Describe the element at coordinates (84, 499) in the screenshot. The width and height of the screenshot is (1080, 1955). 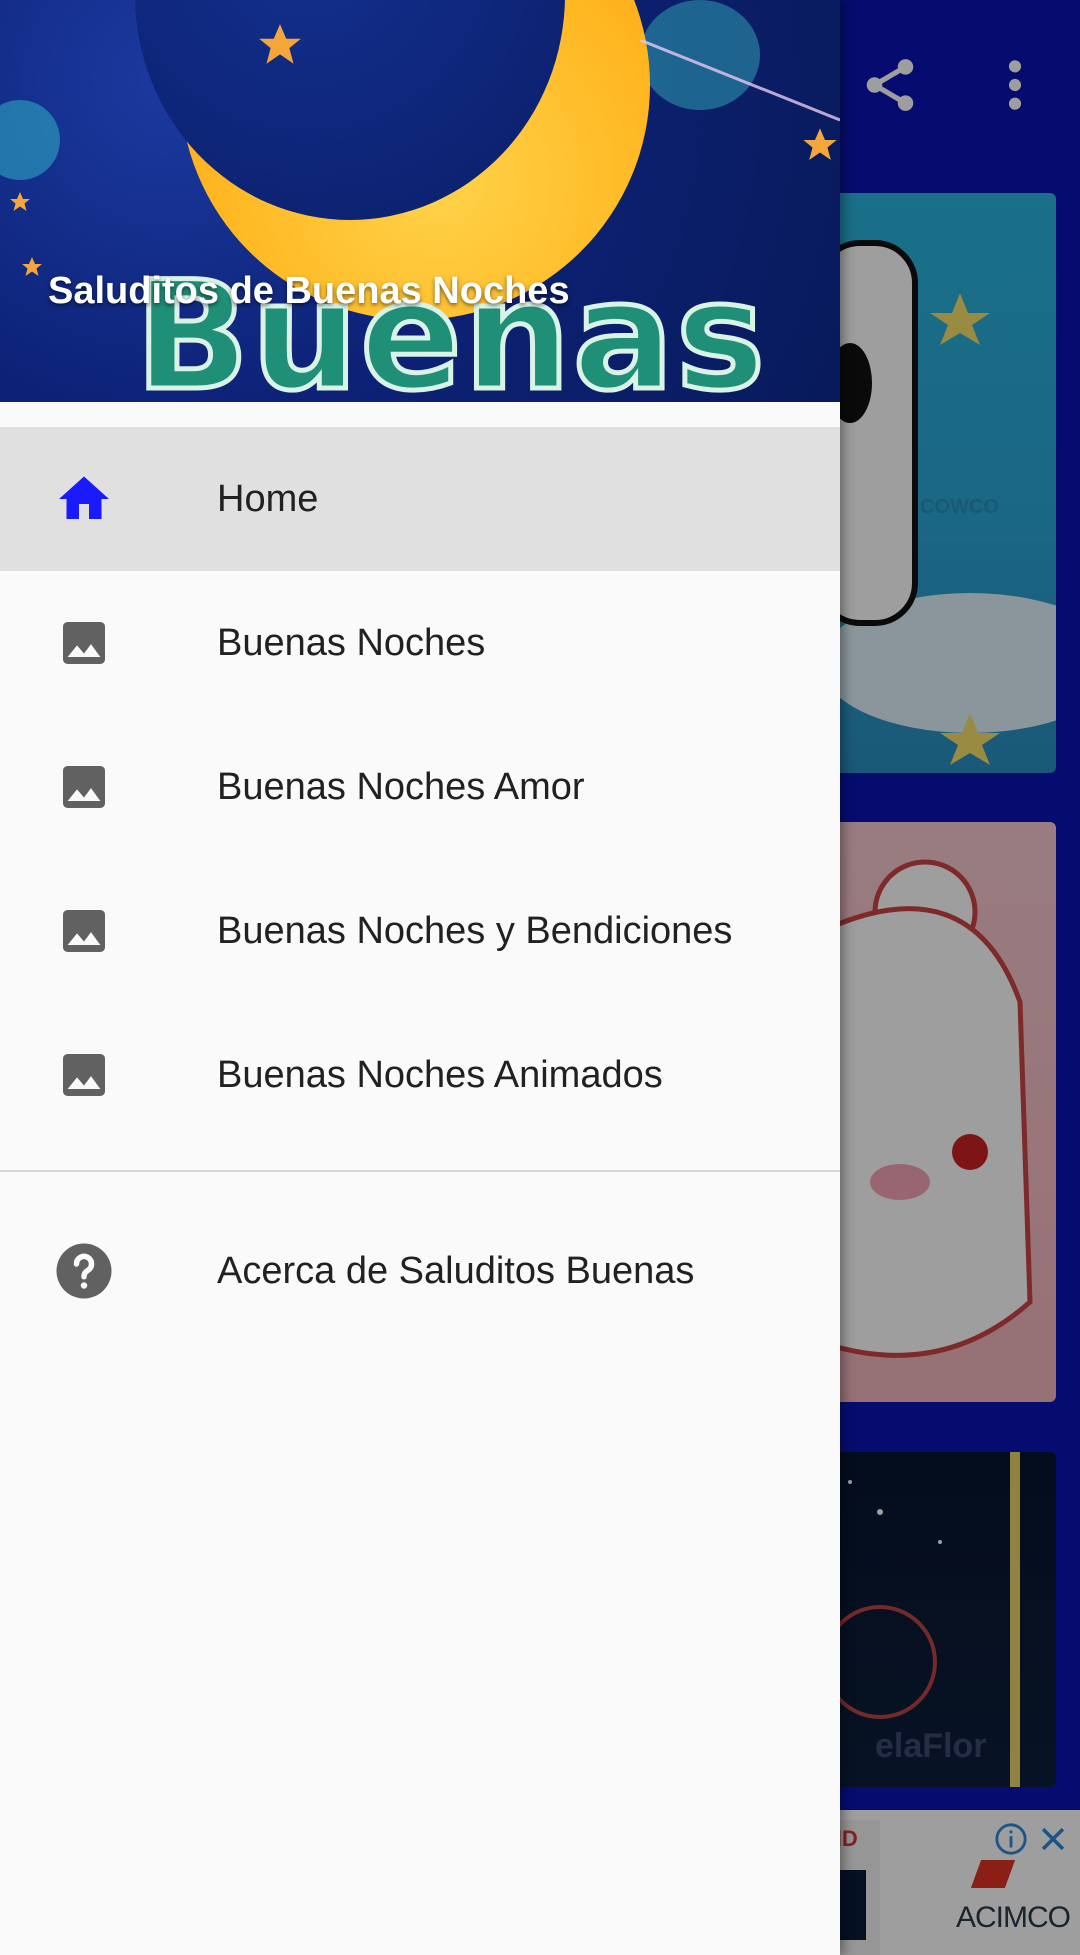
I see `home-icon` at that location.